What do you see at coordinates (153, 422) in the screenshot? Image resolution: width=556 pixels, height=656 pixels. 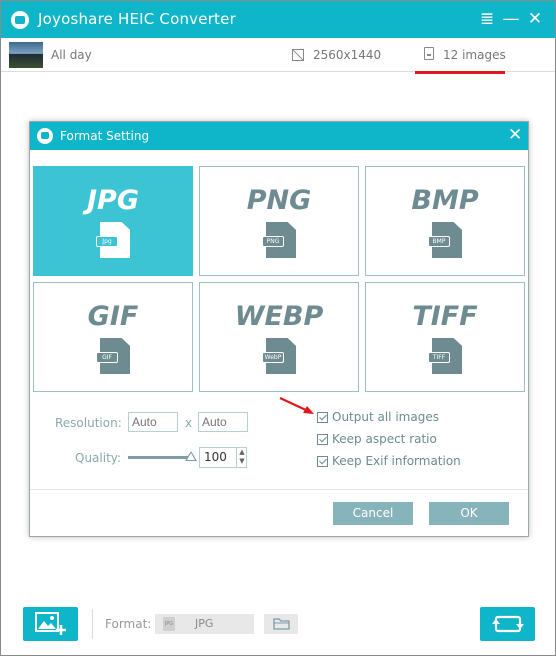 I see `resolution-width-input` at bounding box center [153, 422].